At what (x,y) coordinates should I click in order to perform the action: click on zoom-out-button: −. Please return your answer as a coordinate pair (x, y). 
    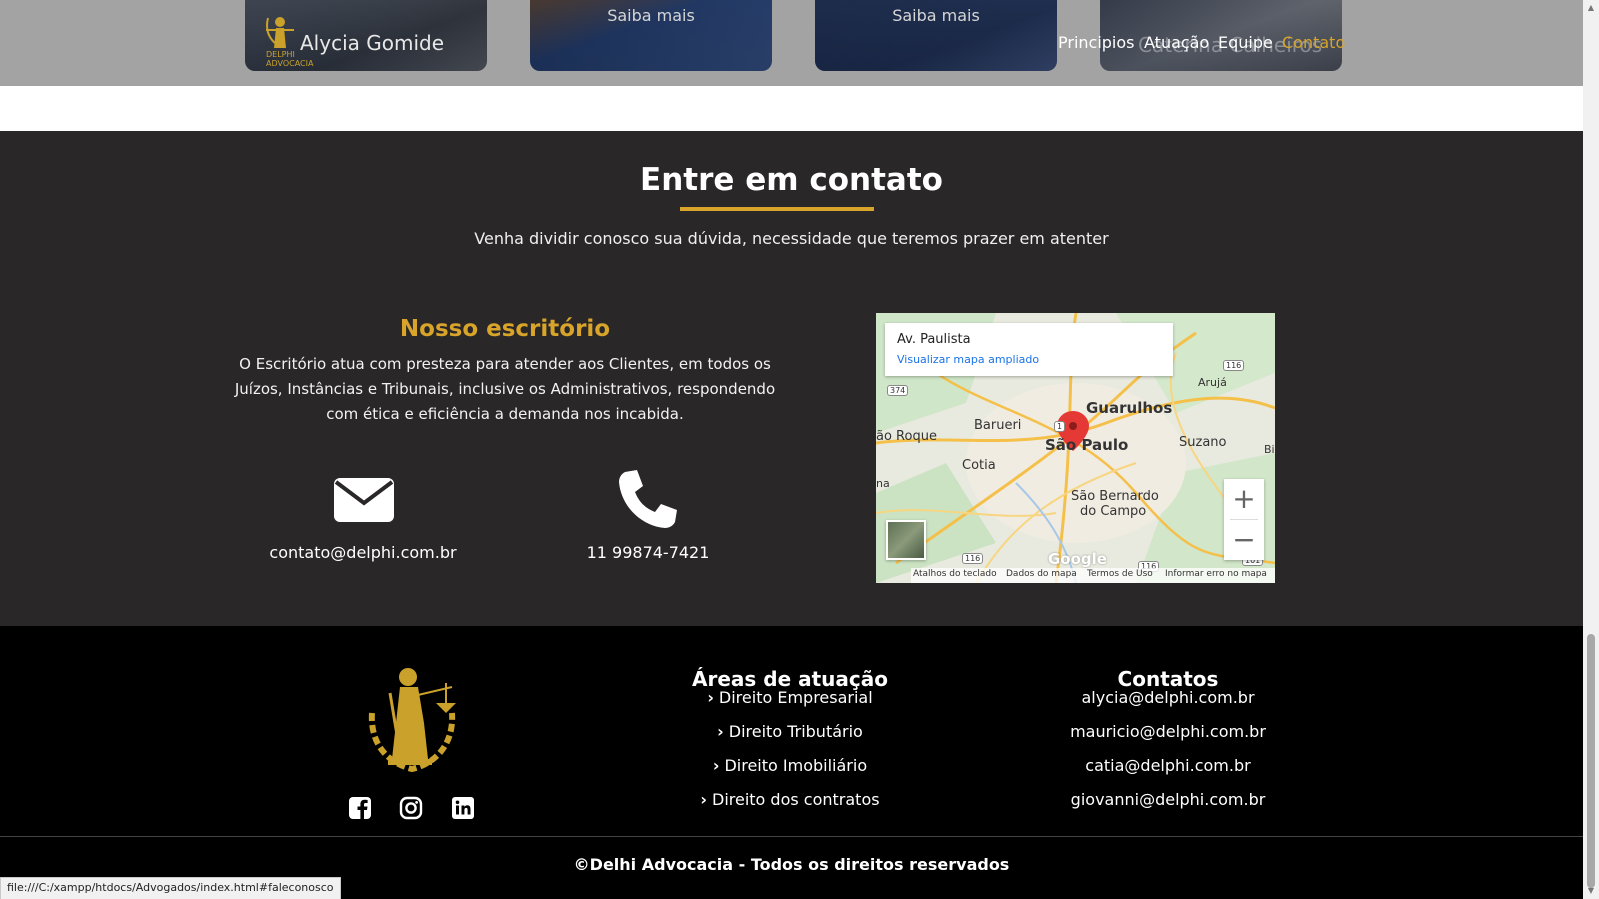
    Looking at the image, I should click on (1244, 540).